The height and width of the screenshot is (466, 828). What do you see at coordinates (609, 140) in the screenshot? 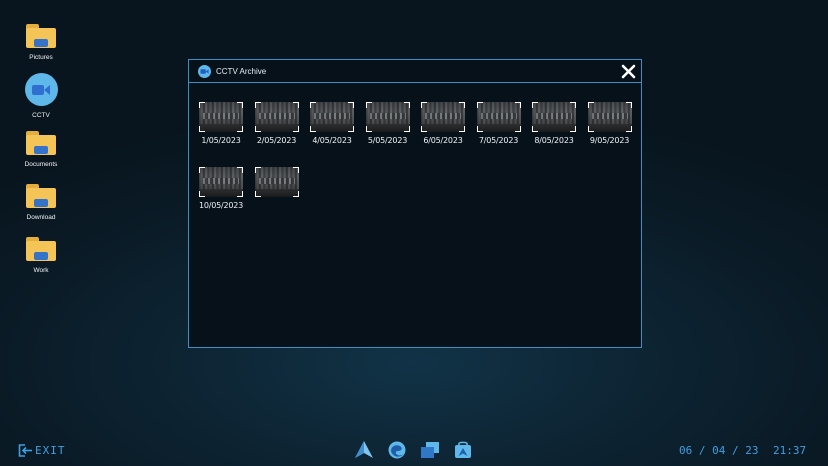
I see `recording-date: 9/05/2023` at bounding box center [609, 140].